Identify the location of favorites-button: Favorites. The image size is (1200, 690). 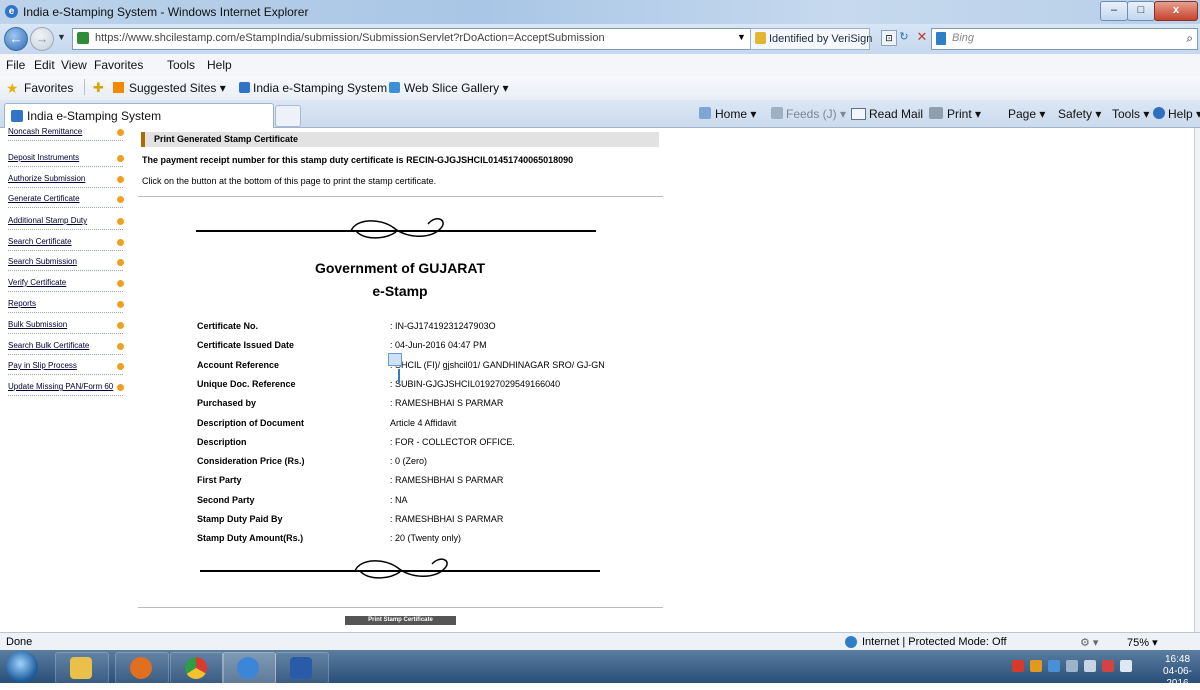
(48, 88).